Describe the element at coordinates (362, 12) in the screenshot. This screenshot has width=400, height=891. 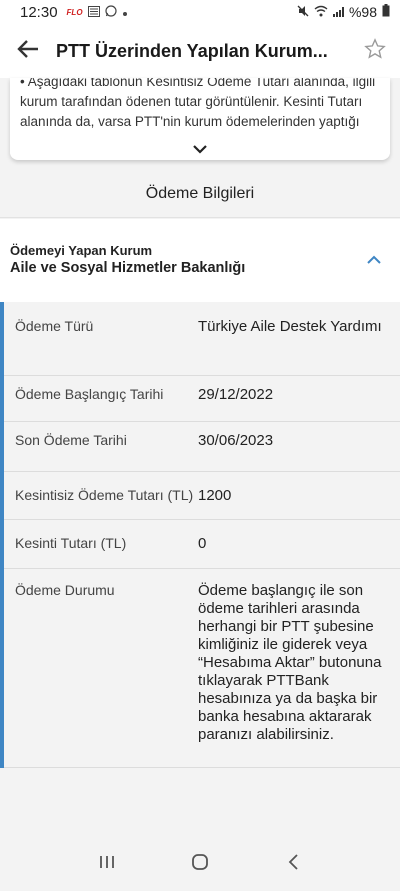
I see `battery-text: %98` at that location.